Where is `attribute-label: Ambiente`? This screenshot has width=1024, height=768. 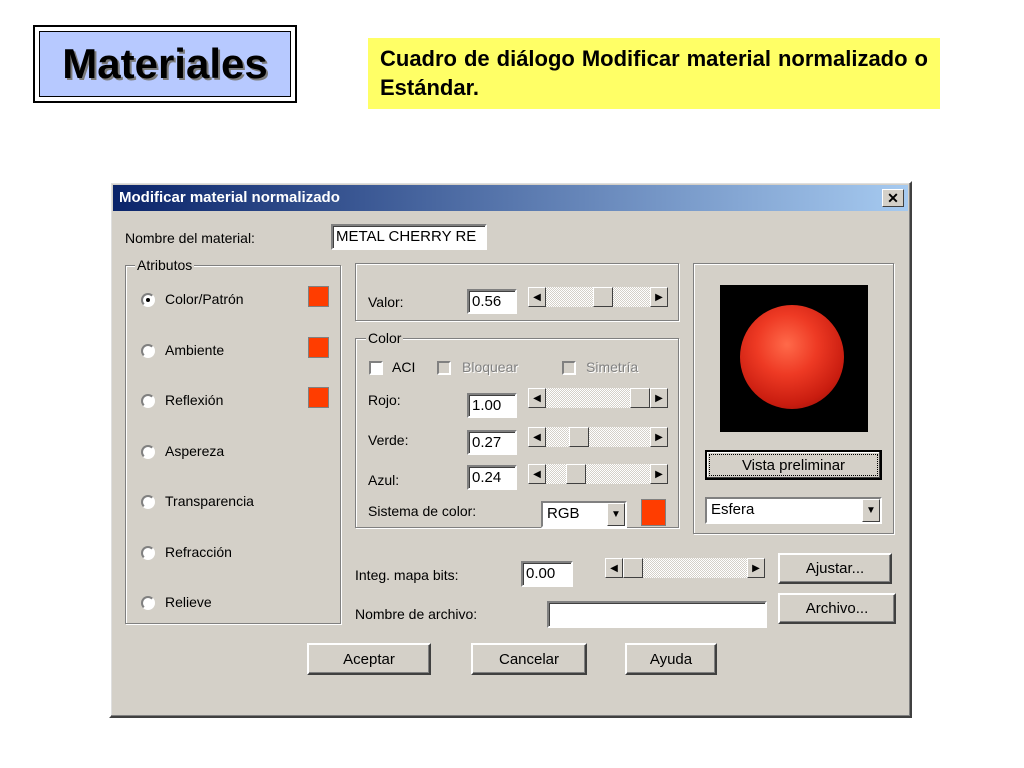 attribute-label: Ambiente is located at coordinates (195, 349).